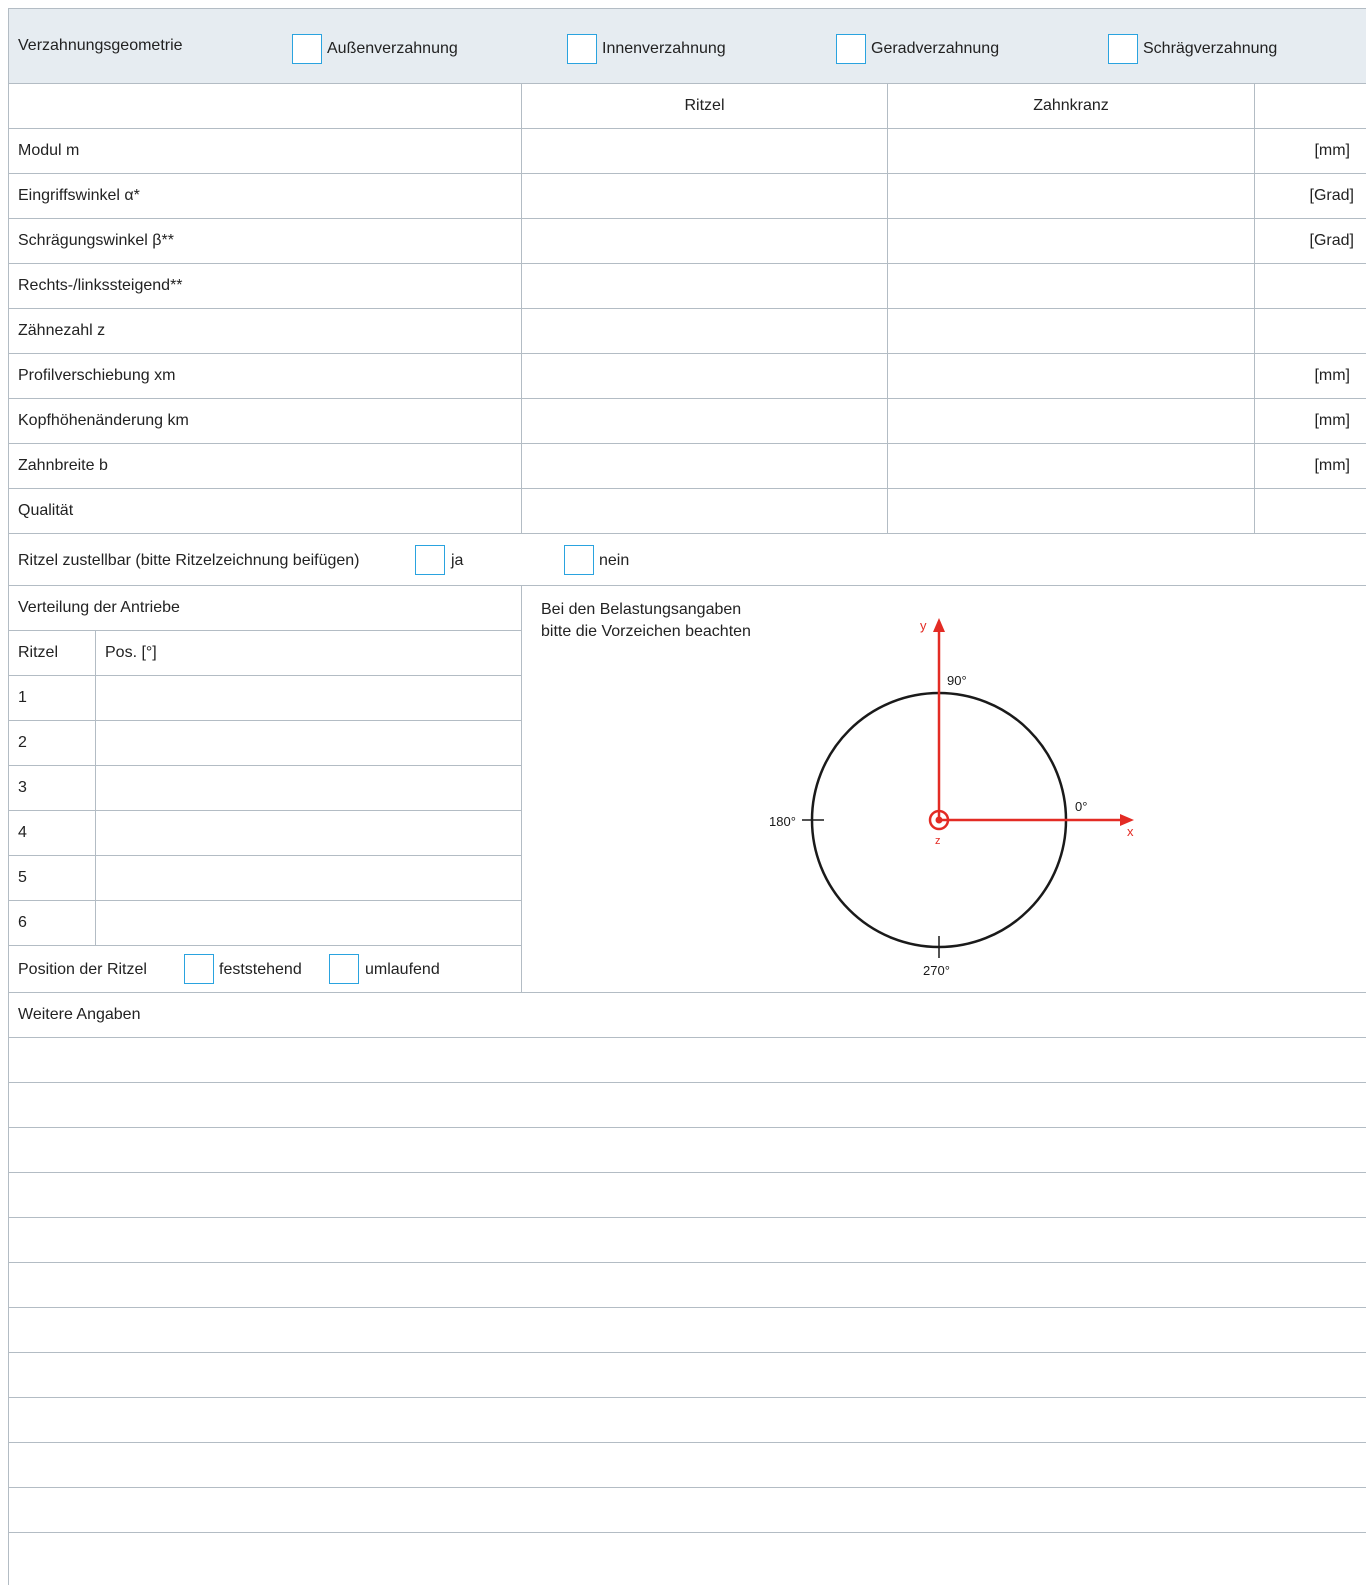 The width and height of the screenshot is (1366, 1585). Describe the element at coordinates (938, 841) in the screenshot. I see `axis-label-z: z` at that location.